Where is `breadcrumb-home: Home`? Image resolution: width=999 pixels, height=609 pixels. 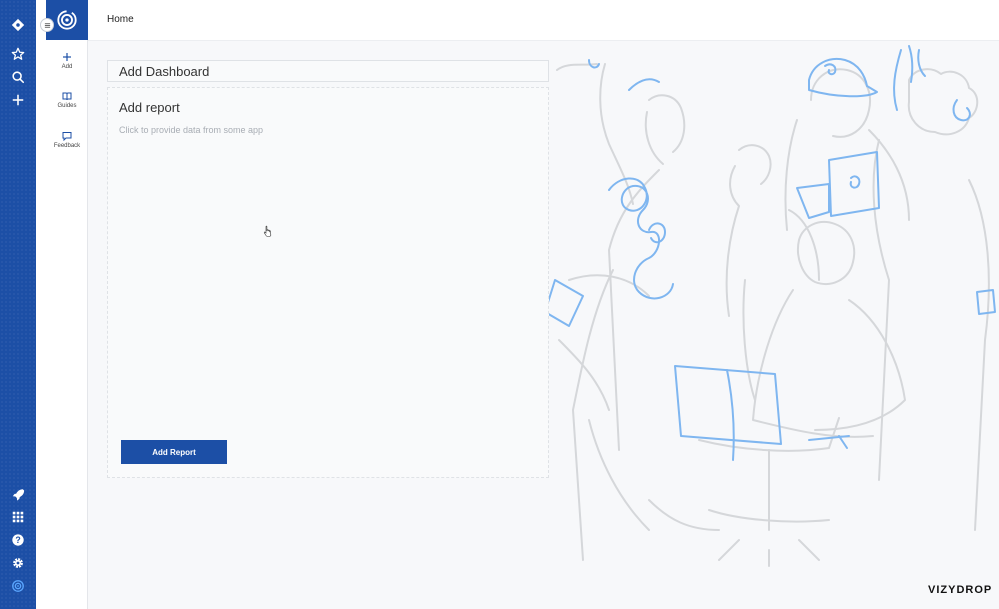
breadcrumb-home: Home is located at coordinates (120, 19).